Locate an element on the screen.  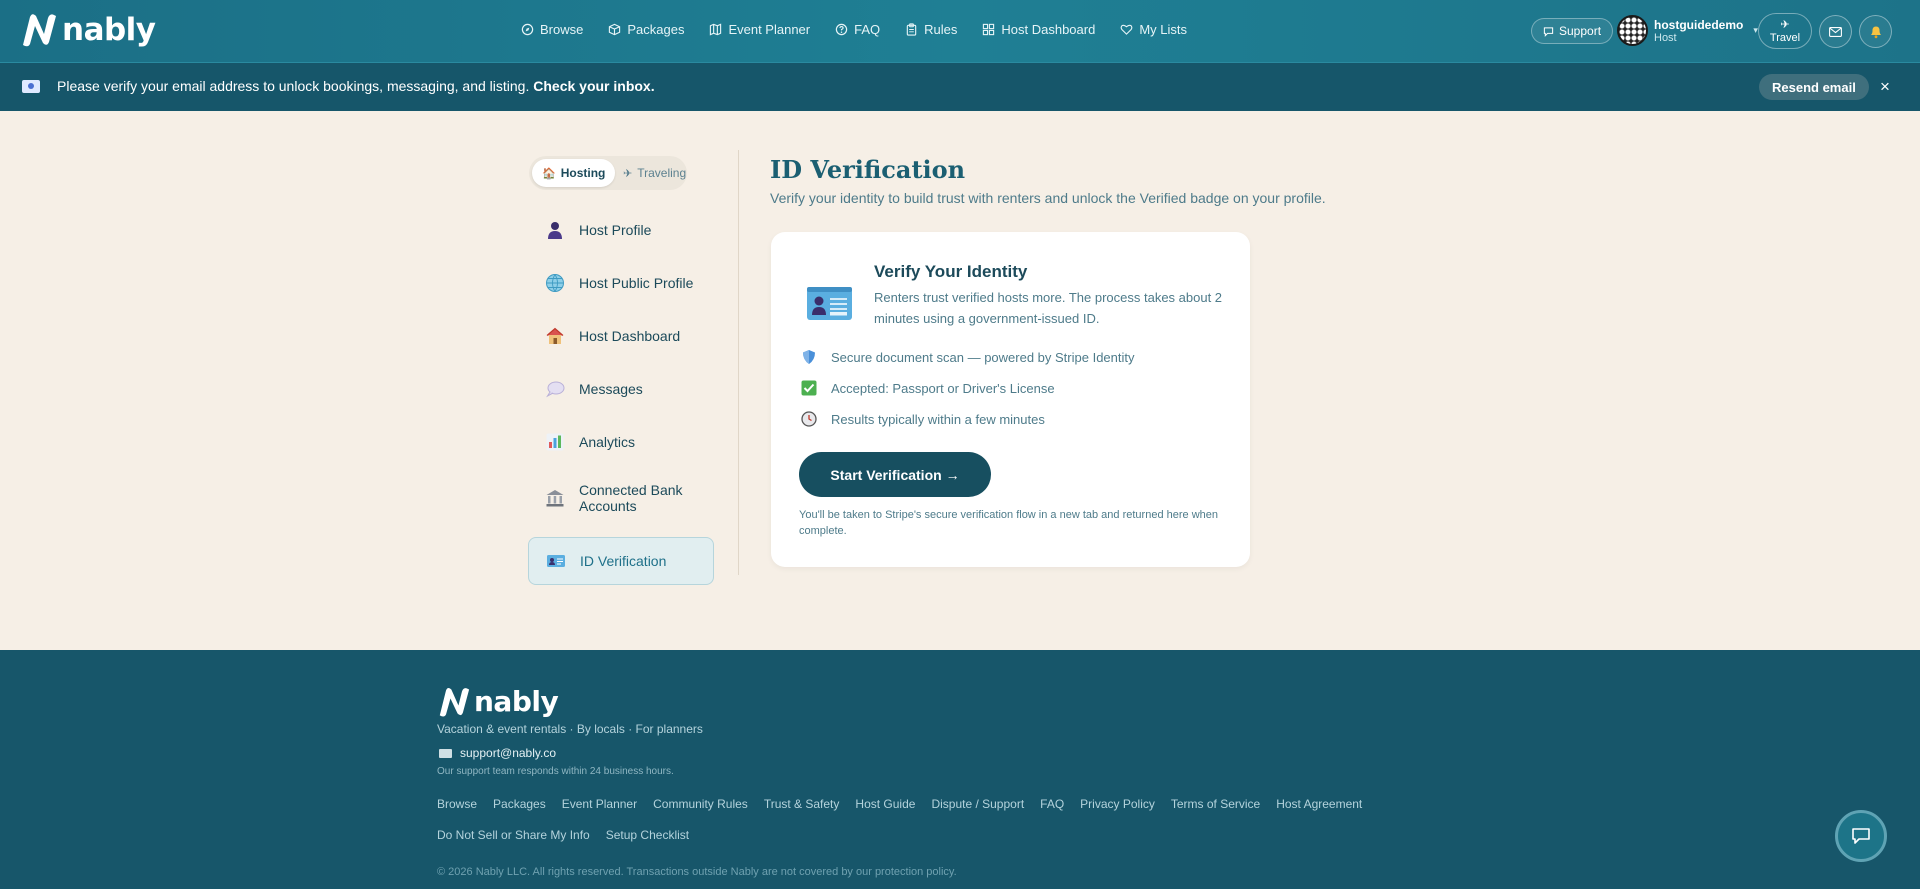
sidebar-item-messages: Messages is located at coordinates (621, 389).